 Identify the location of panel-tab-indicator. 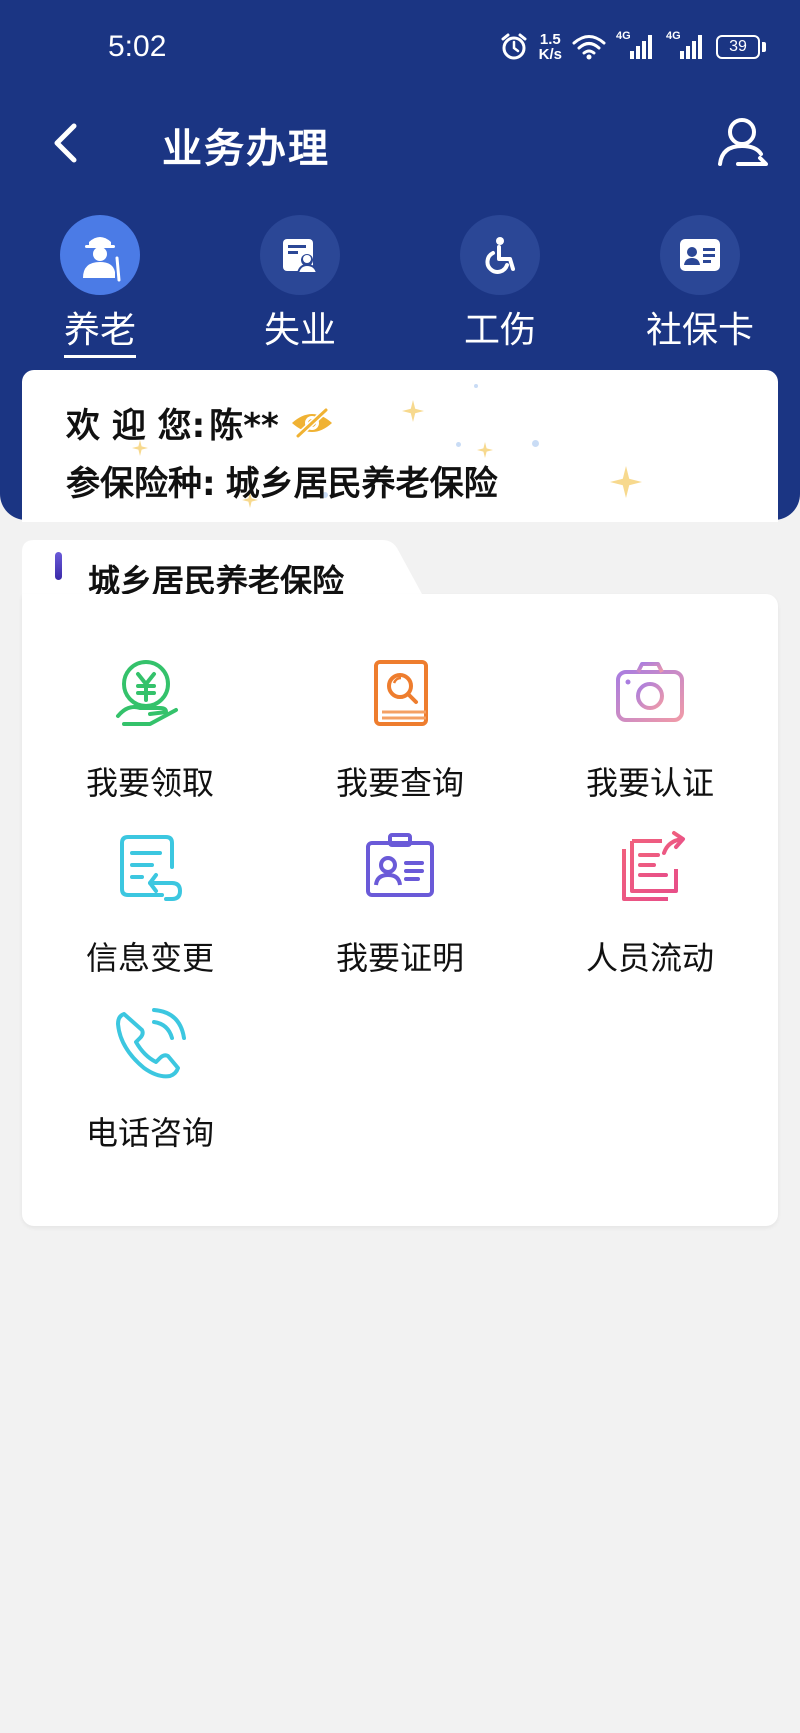
(58, 566).